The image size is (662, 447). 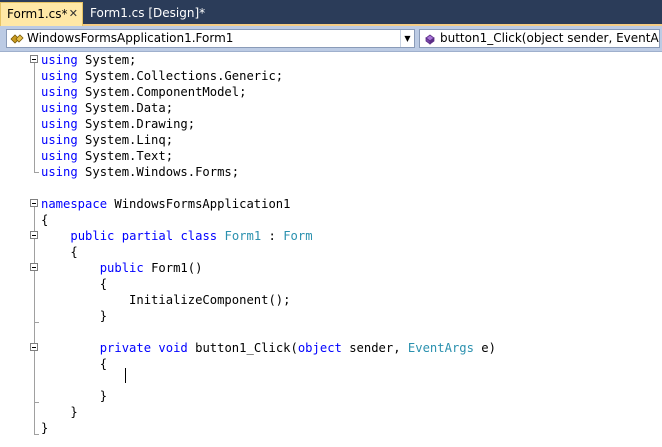 I want to click on keyword-token: object, so click(x=319, y=348).